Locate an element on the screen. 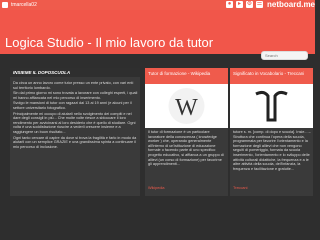  card-source-label: Wikipedia is located at coordinates (156, 188).